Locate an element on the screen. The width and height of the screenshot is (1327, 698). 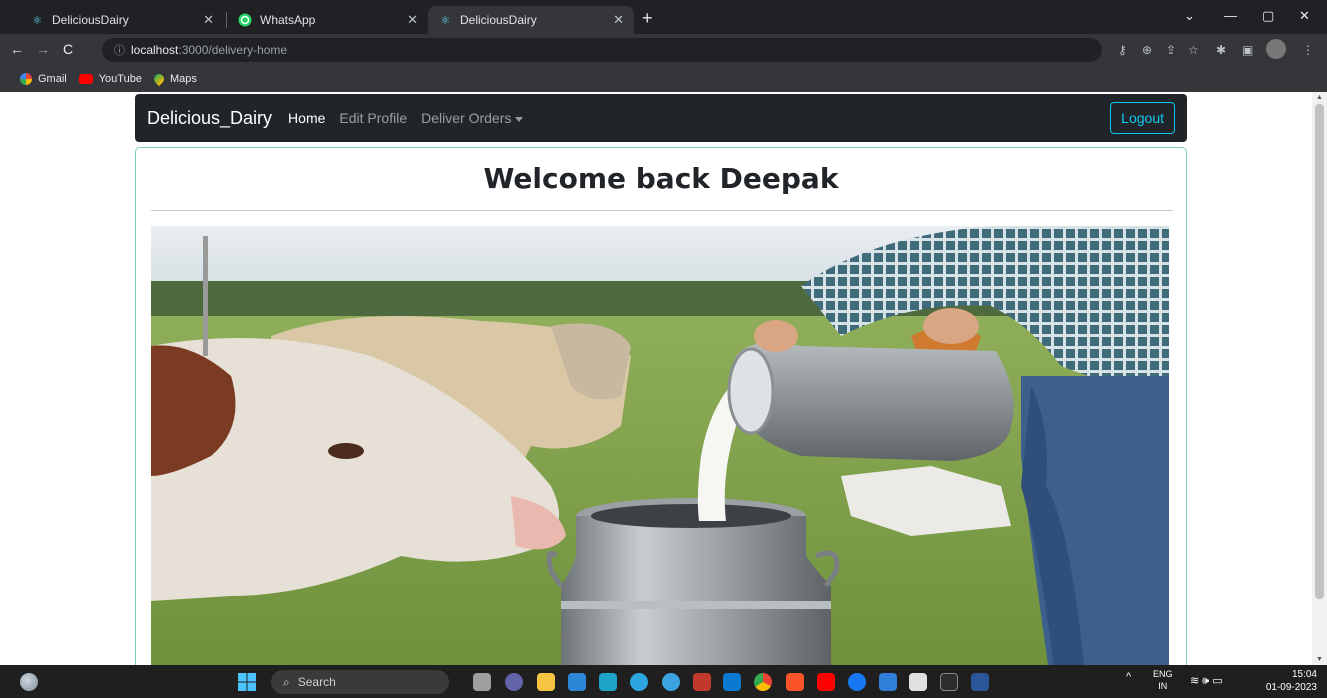
vscode-icon is located at coordinates (732, 682).